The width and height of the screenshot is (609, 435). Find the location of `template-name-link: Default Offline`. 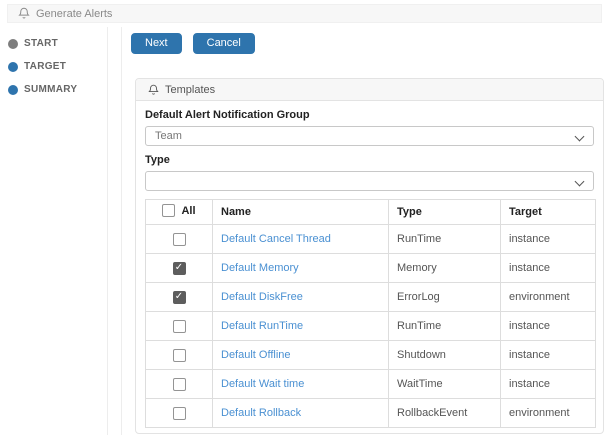

template-name-link: Default Offline is located at coordinates (256, 355).